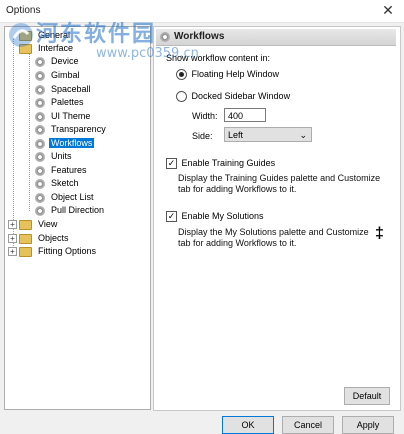 The height and width of the screenshot is (434, 404). What do you see at coordinates (64, 89) in the screenshot?
I see `tree-item-spaceball: Spaceball` at bounding box center [64, 89].